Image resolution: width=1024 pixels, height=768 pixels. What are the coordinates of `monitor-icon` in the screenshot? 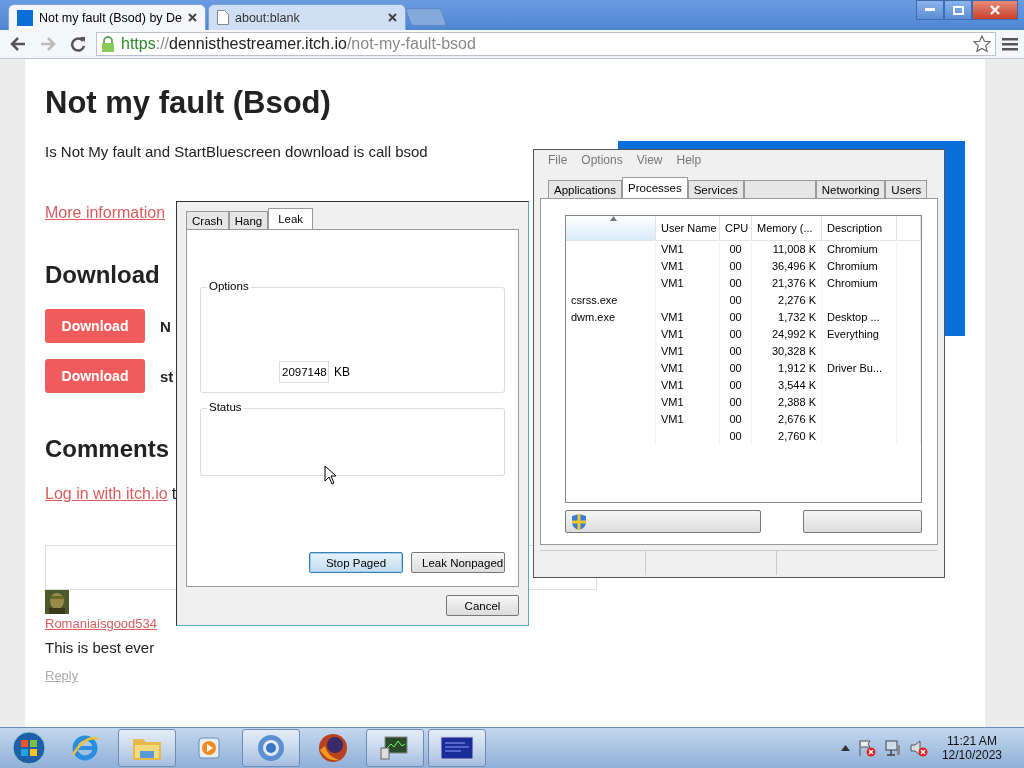 It's located at (395, 748).